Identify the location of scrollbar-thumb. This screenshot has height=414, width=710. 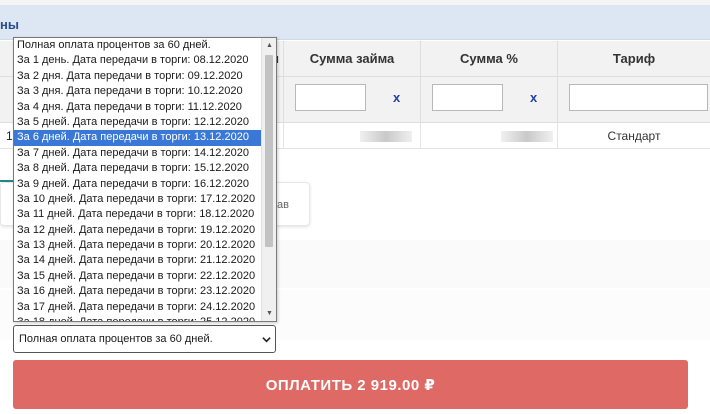
(269, 151).